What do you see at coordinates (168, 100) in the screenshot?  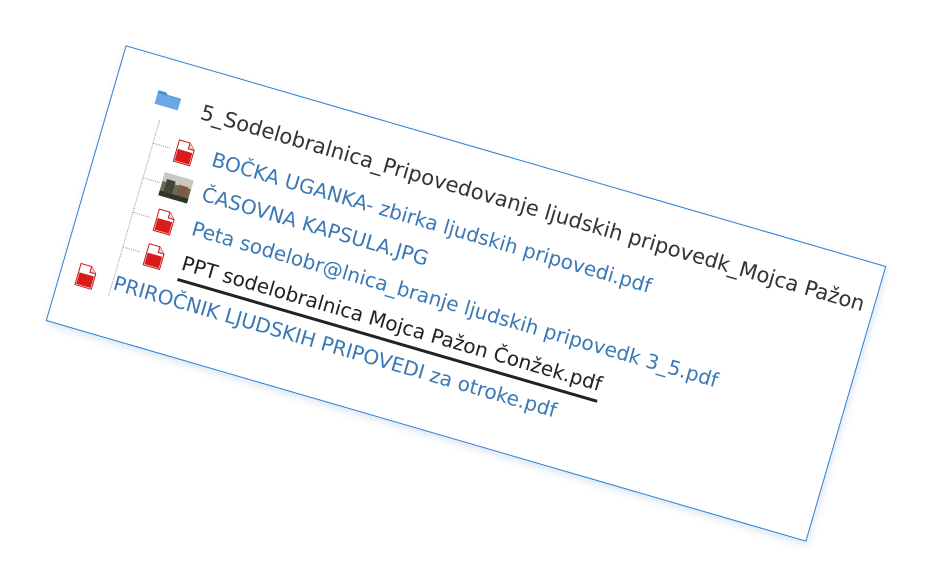 I see `folder-icon` at bounding box center [168, 100].